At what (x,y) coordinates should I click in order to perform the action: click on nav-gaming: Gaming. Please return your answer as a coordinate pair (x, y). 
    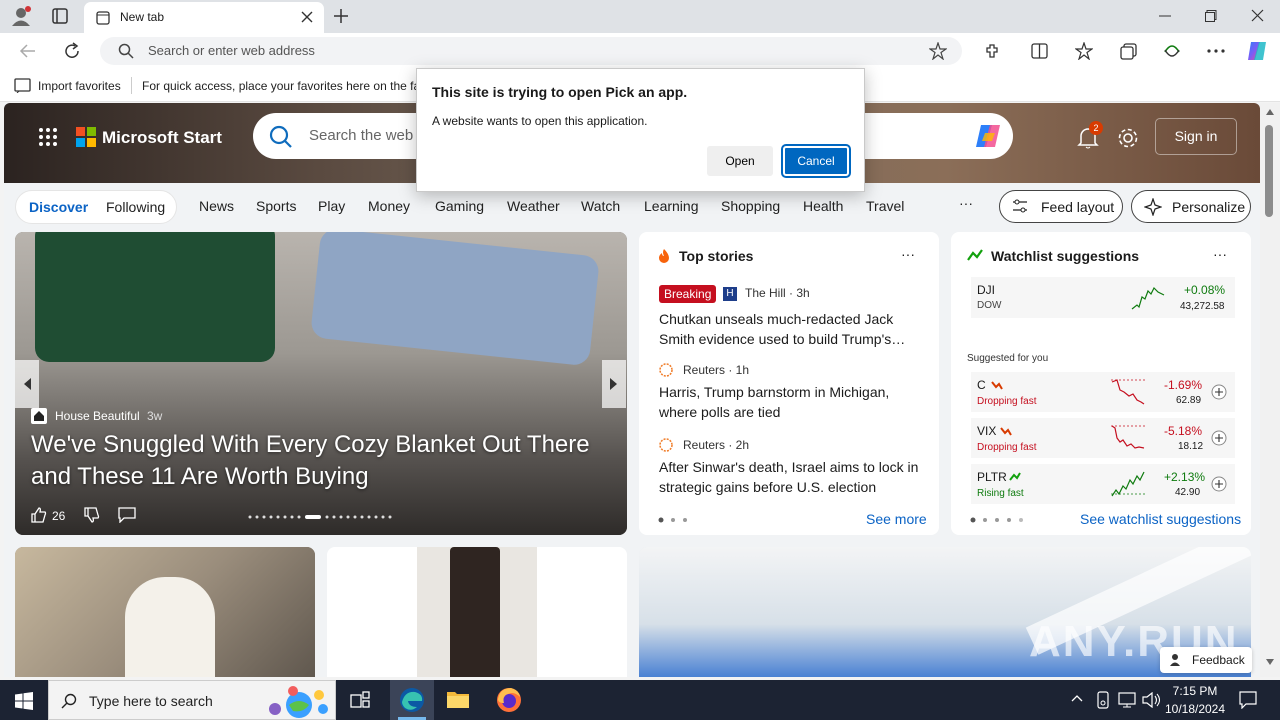
    Looking at the image, I should click on (459, 206).